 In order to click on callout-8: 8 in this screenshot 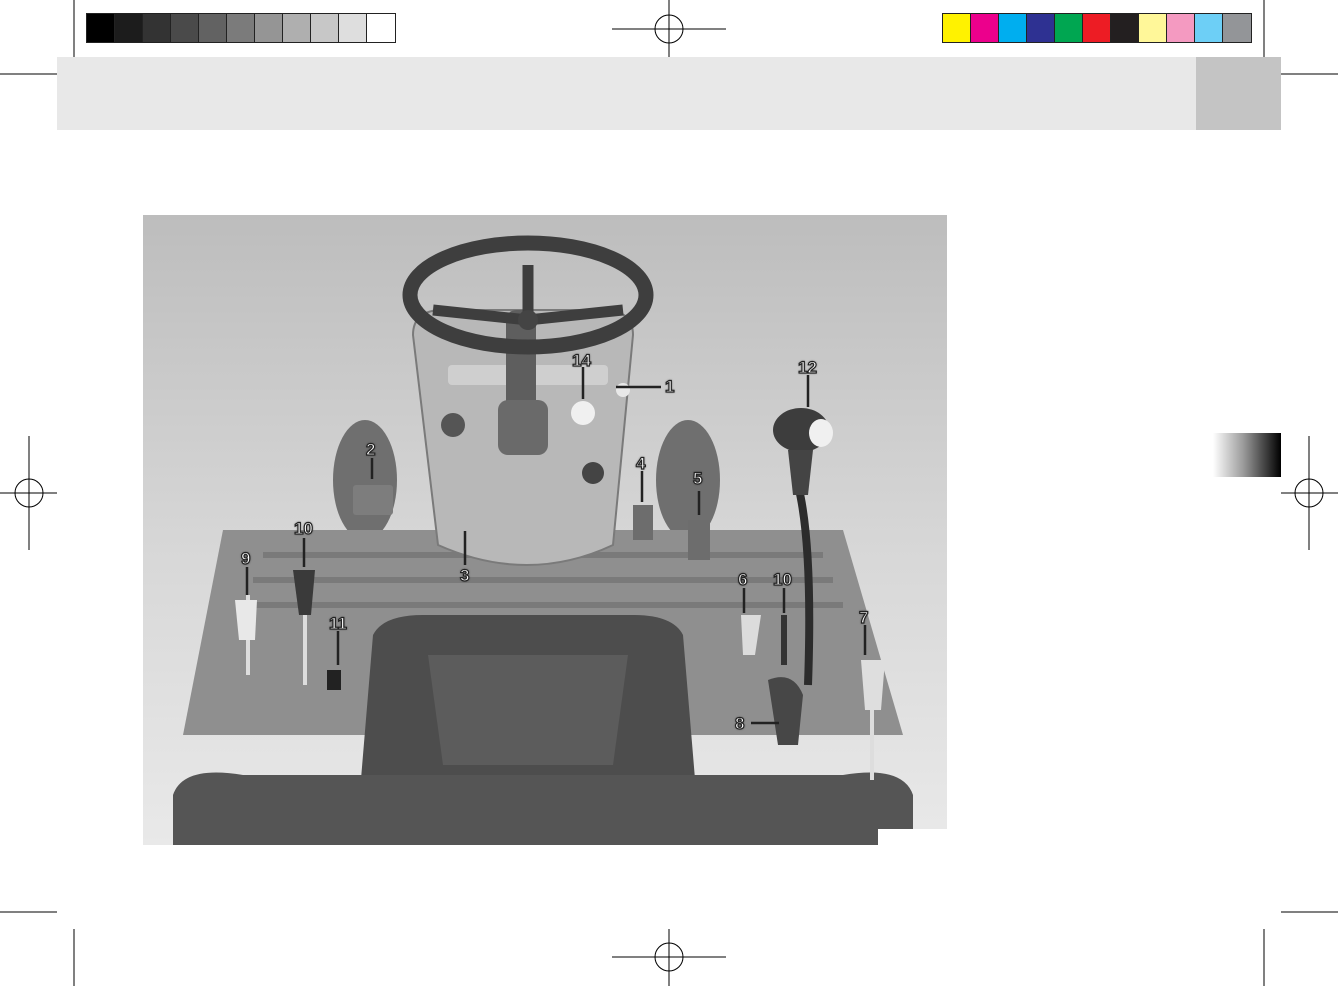, I will do `click(739, 723)`.